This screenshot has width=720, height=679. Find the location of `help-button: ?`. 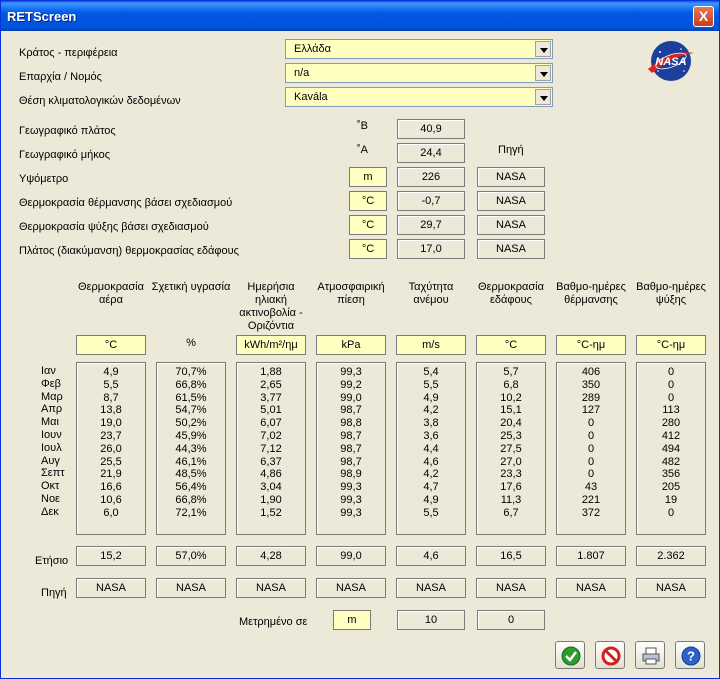

help-button: ? is located at coordinates (690, 655).